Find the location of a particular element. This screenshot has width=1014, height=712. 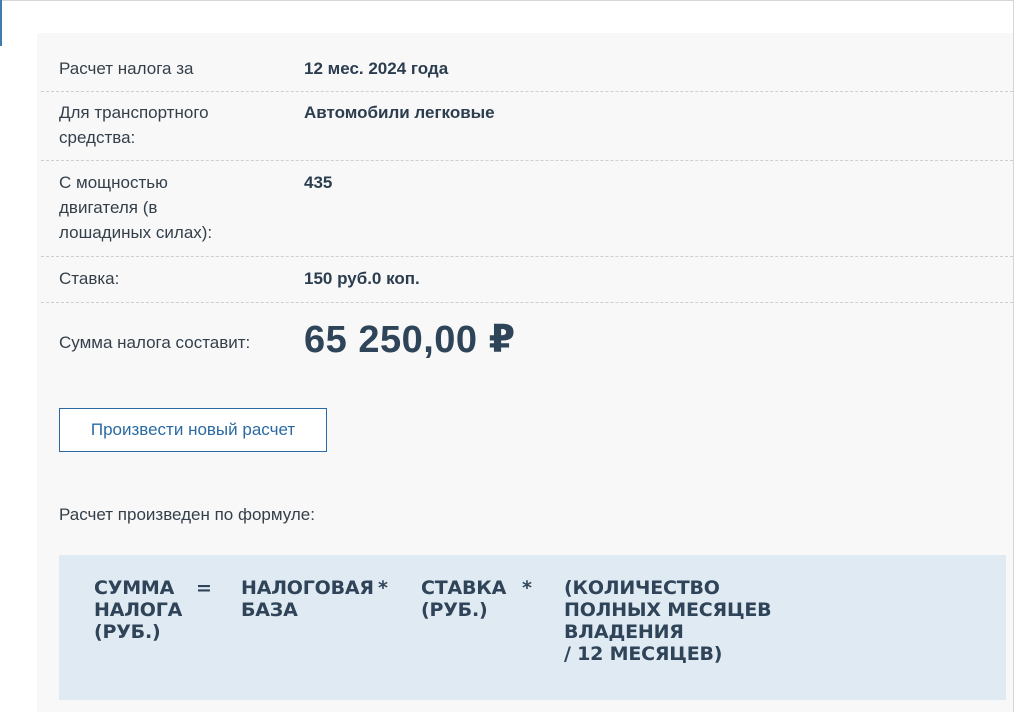

formula-term-tax-base: НАЛОГОВАЯ БАЗА is located at coordinates (307, 599).